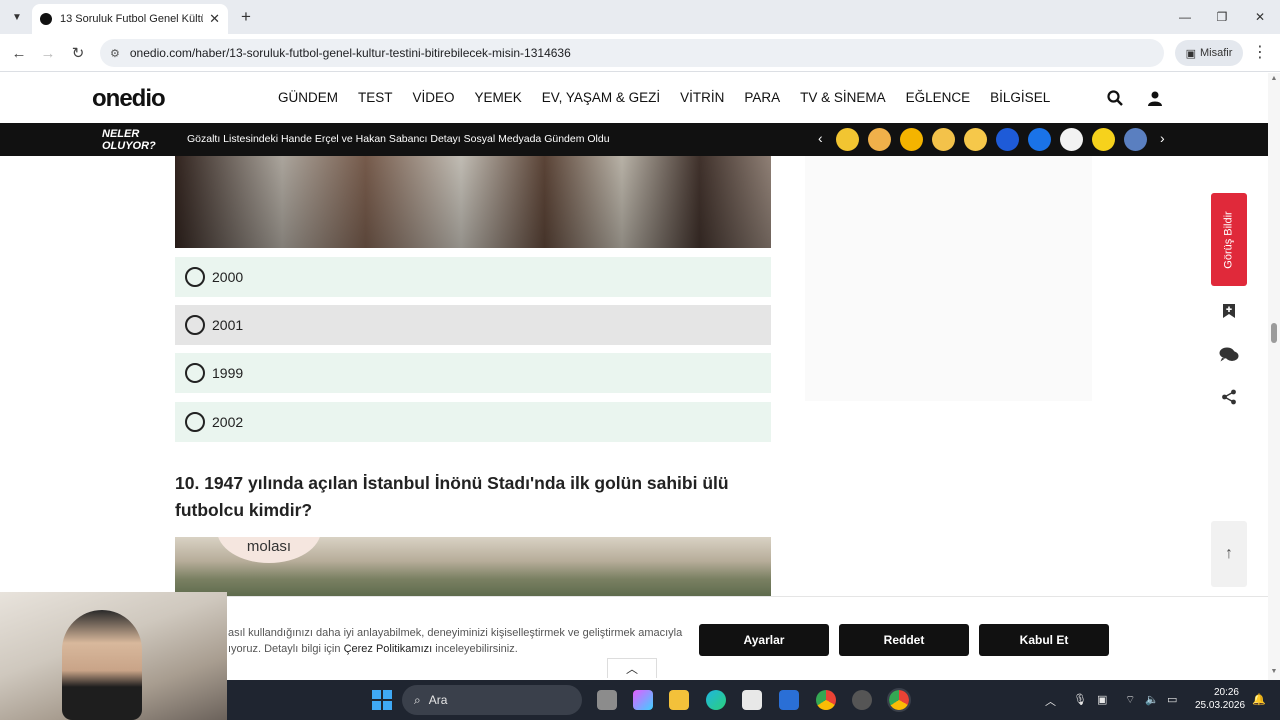 The width and height of the screenshot is (1280, 720). Describe the element at coordinates (1185, 17) in the screenshot. I see `window-minimize-icon: —` at that location.